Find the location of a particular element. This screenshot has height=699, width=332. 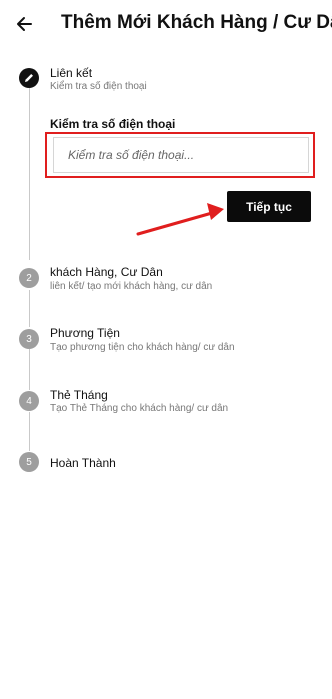

step-title: Thẻ Tháng is located at coordinates (79, 395).